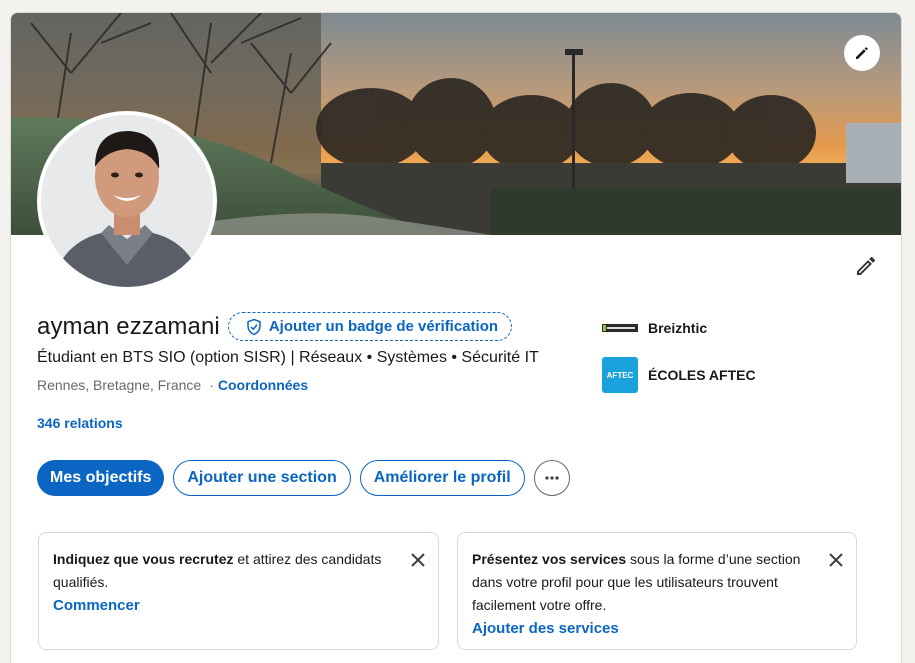 Image resolution: width=915 pixels, height=663 pixels. What do you see at coordinates (119, 385) in the screenshot?
I see `location-text: Rennes, Bretagne, France` at bounding box center [119, 385].